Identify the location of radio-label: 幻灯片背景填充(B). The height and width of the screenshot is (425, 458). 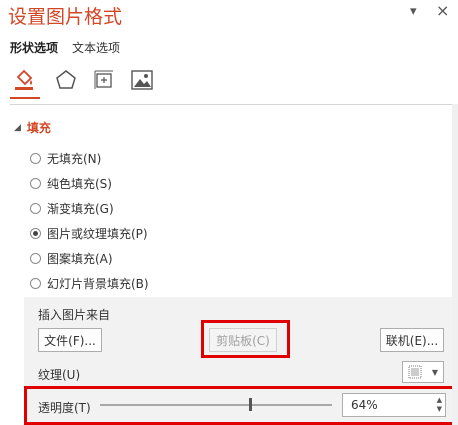
(98, 284).